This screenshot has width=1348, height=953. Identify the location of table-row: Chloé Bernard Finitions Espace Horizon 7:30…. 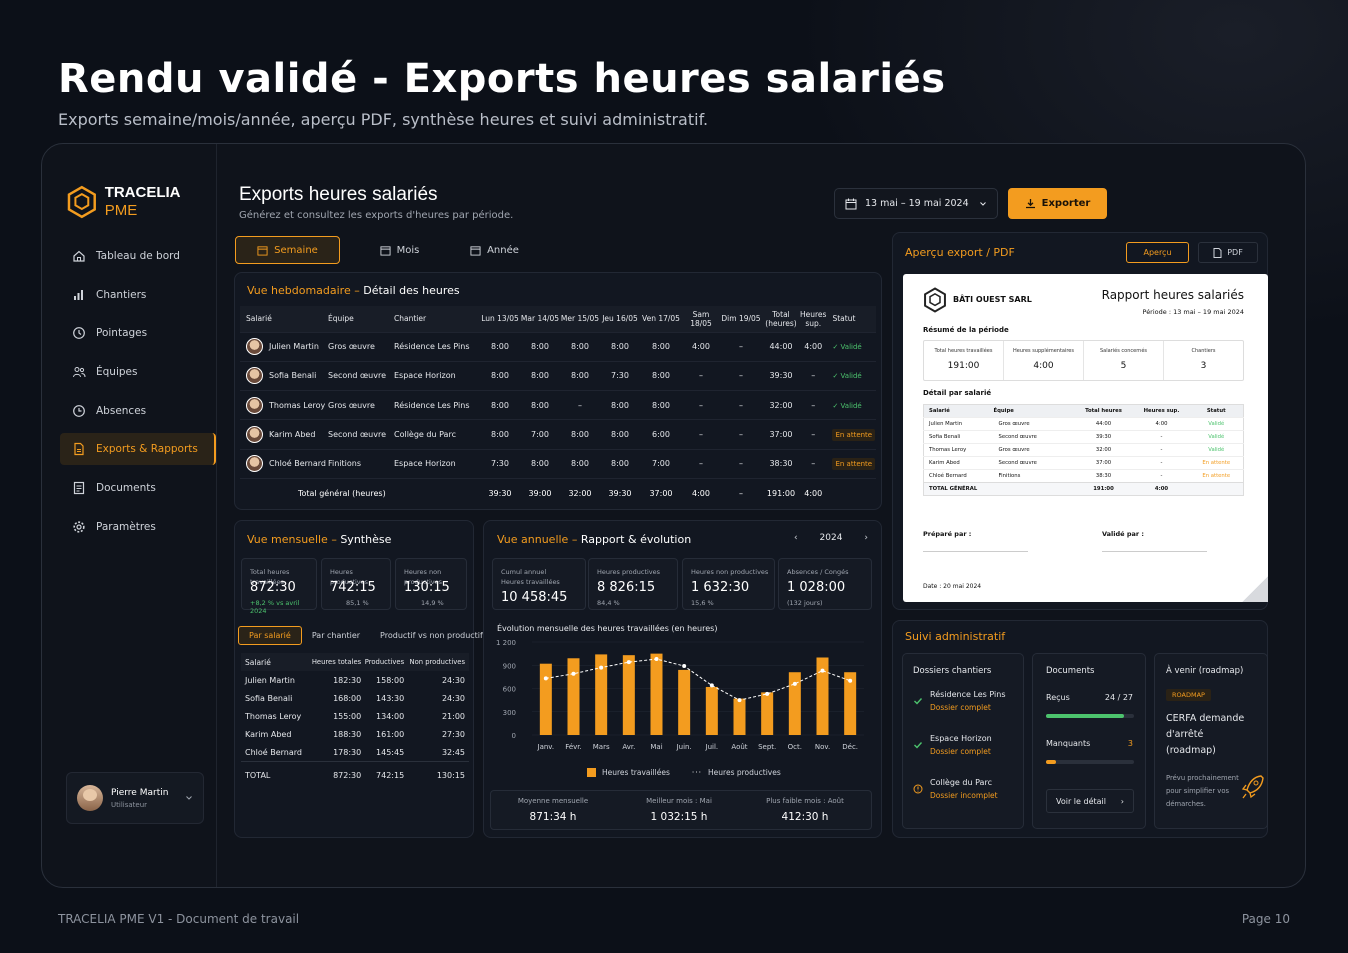
(558, 463).